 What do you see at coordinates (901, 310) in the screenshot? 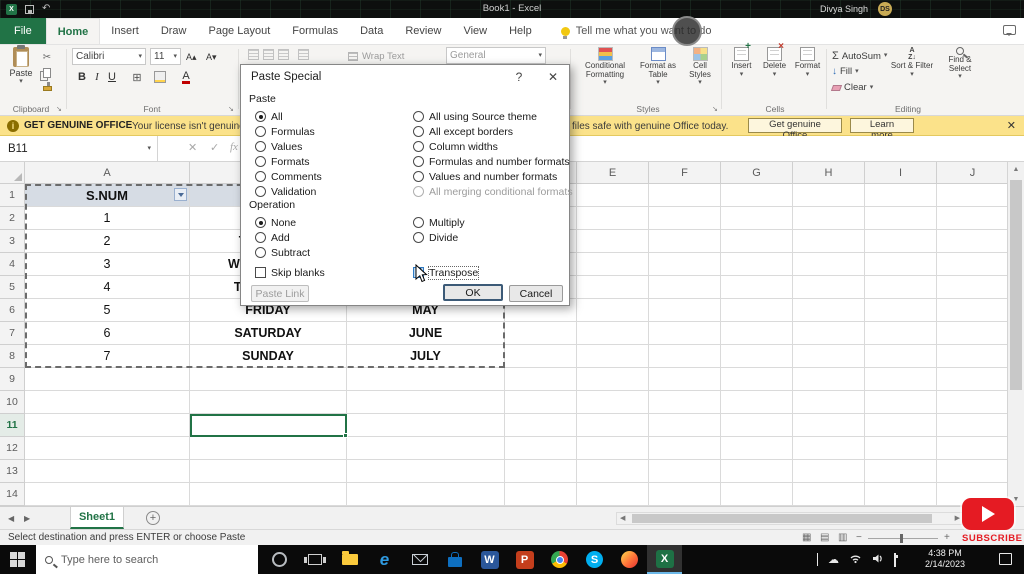
I see `cell-I6` at bounding box center [901, 310].